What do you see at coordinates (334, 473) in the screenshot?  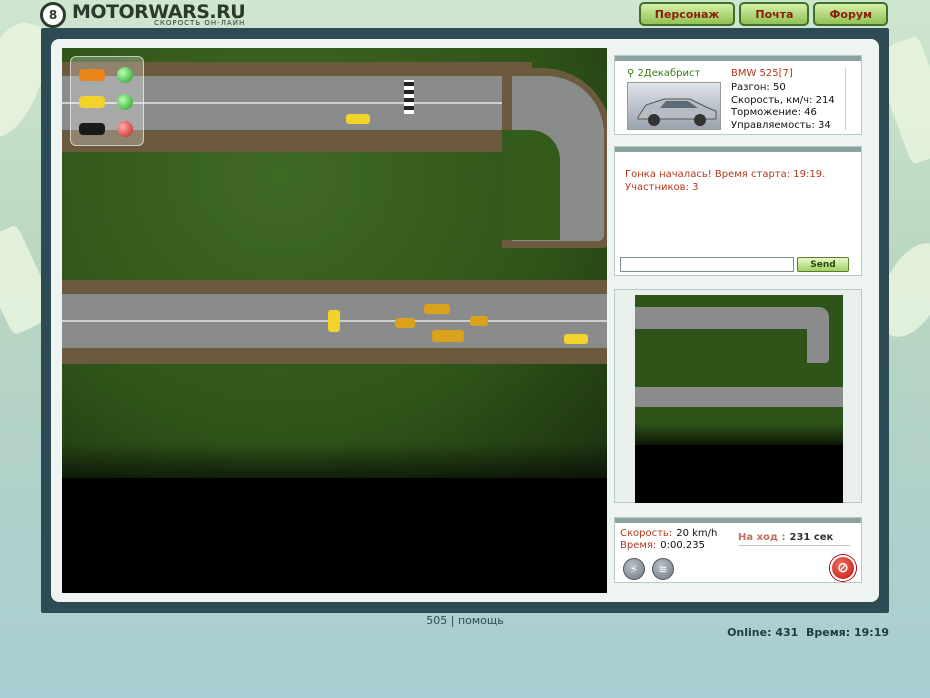 I see `fog-edge` at bounding box center [334, 473].